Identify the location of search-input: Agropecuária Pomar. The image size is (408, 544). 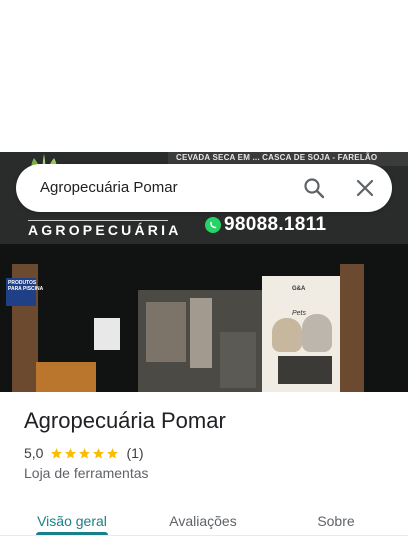
(109, 187).